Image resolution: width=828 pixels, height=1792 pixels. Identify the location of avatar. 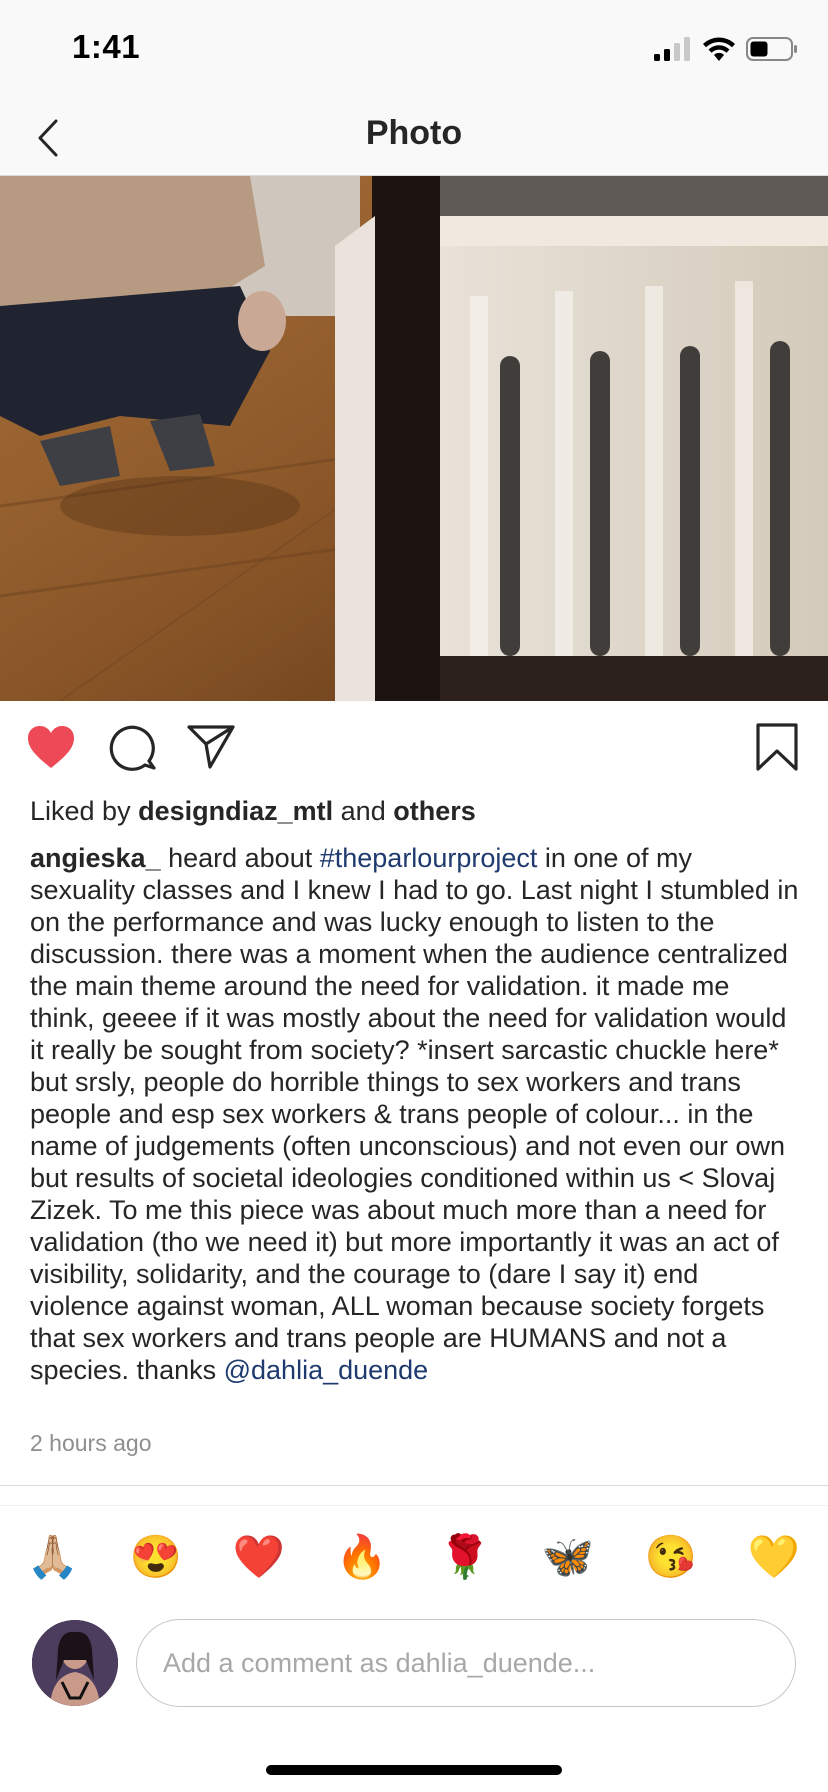
(75, 1663).